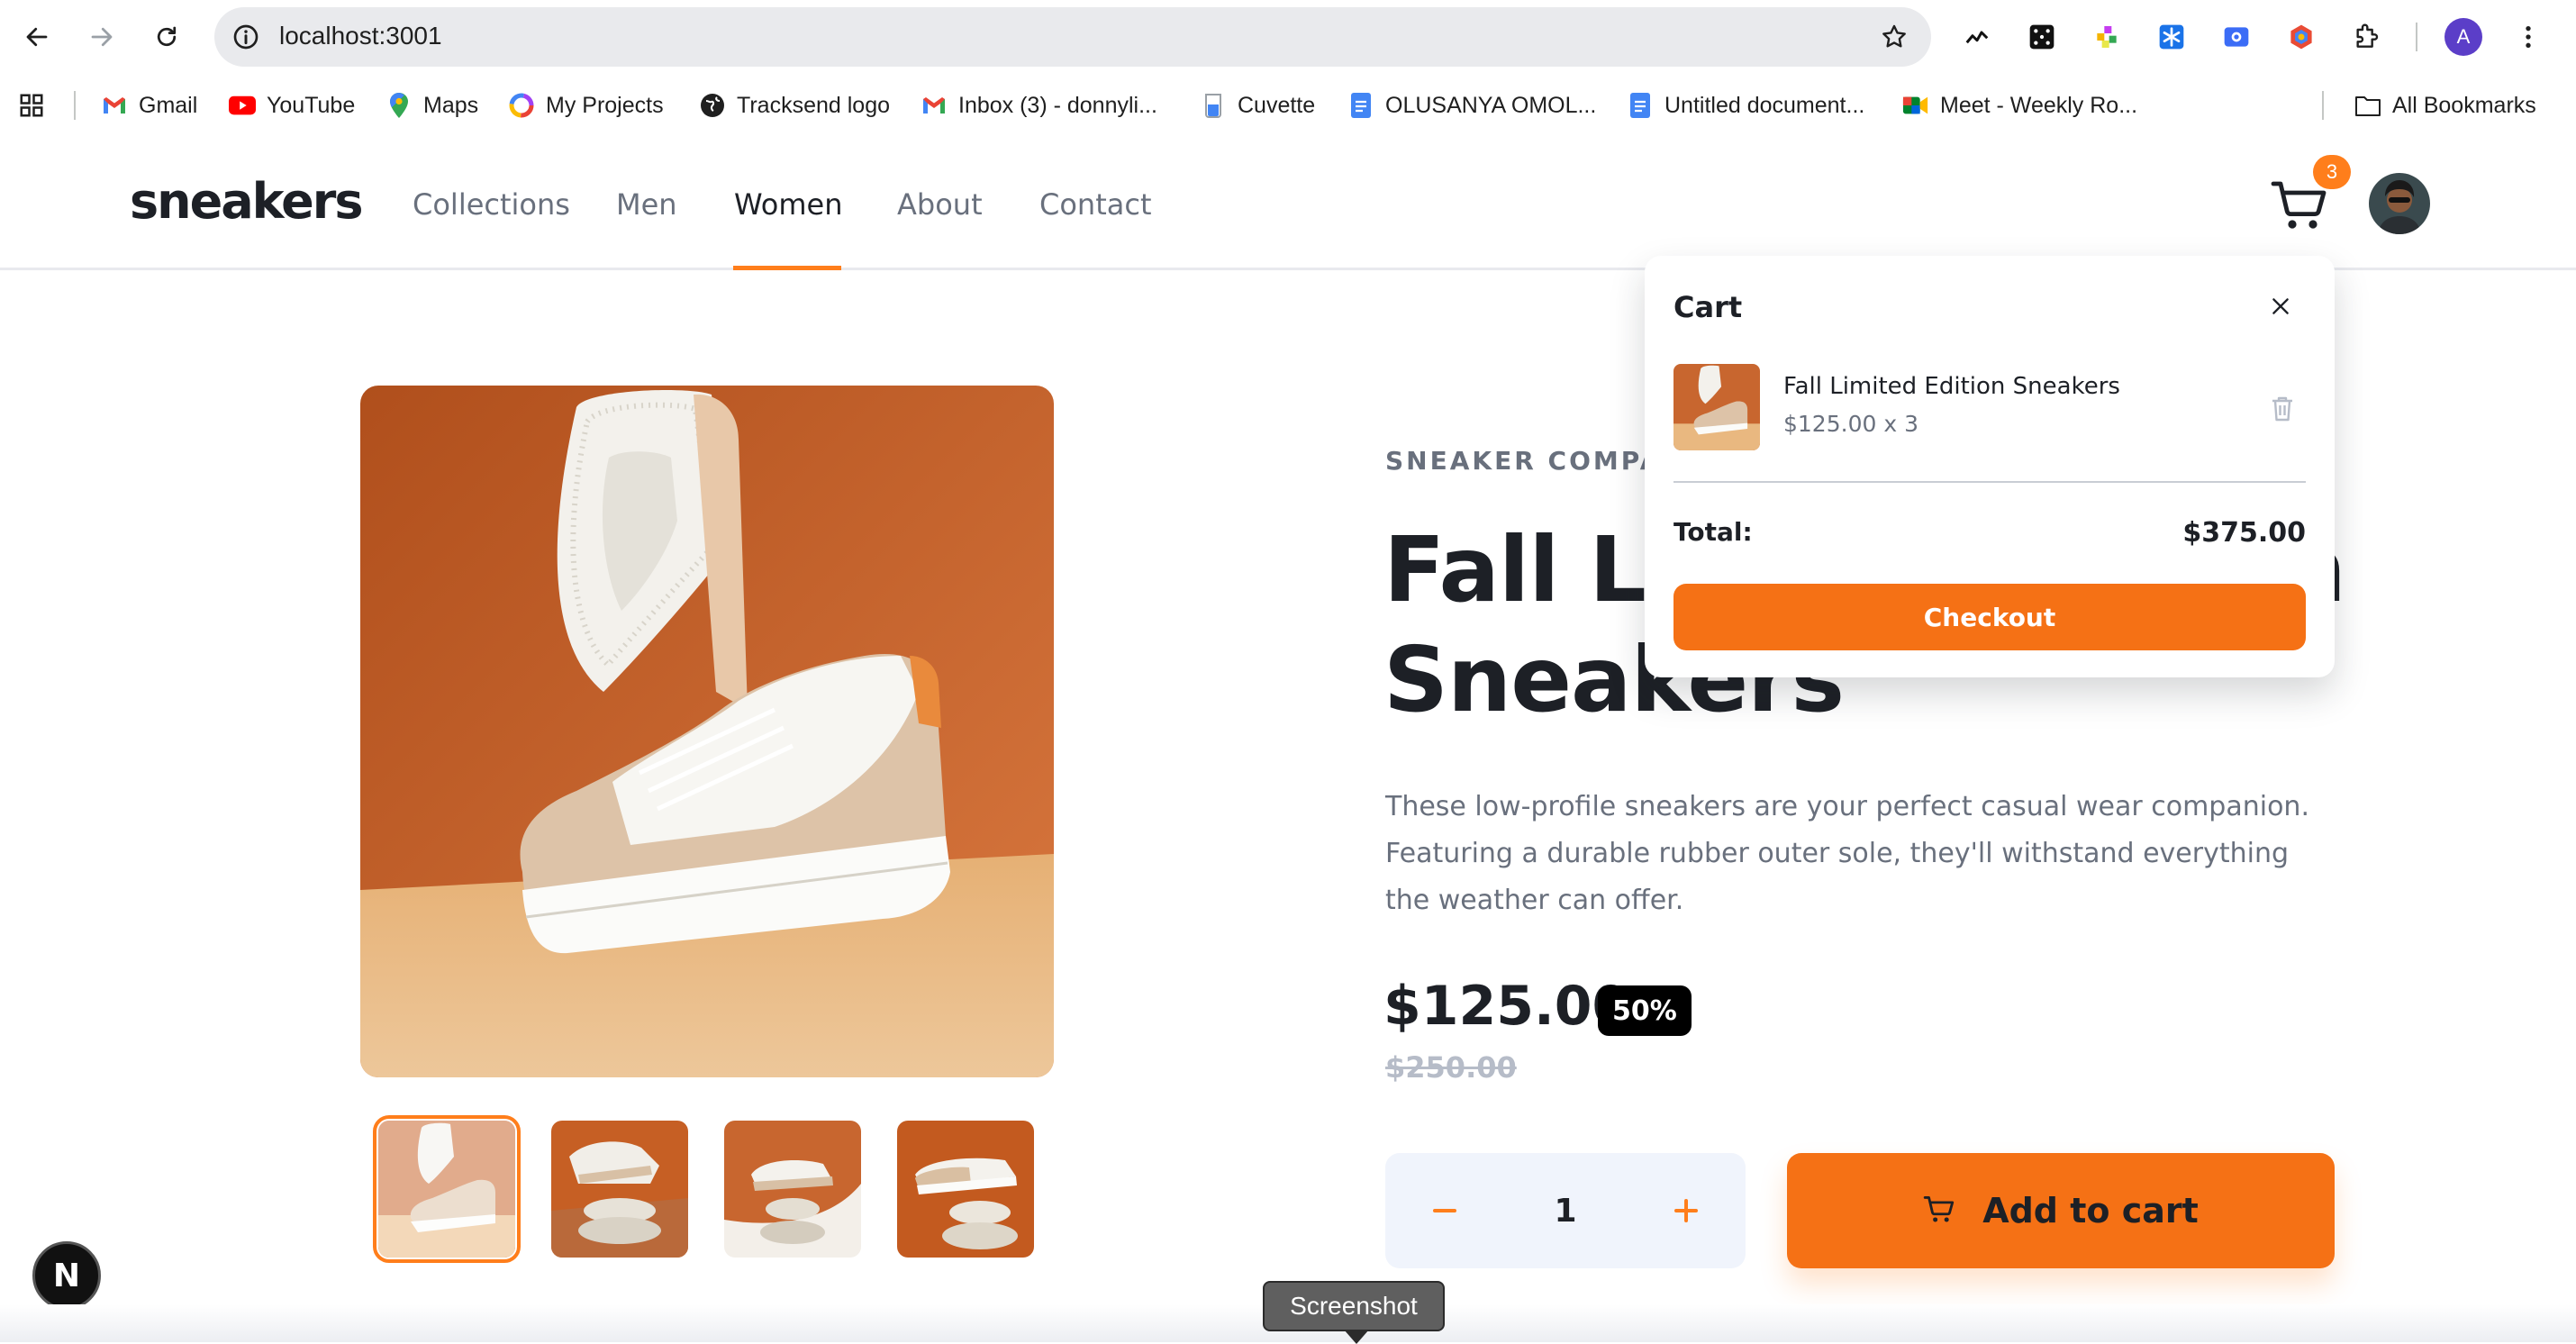 Image resolution: width=2576 pixels, height=1344 pixels. Describe the element at coordinates (492, 204) in the screenshot. I see `nav-collections: Collections` at that location.